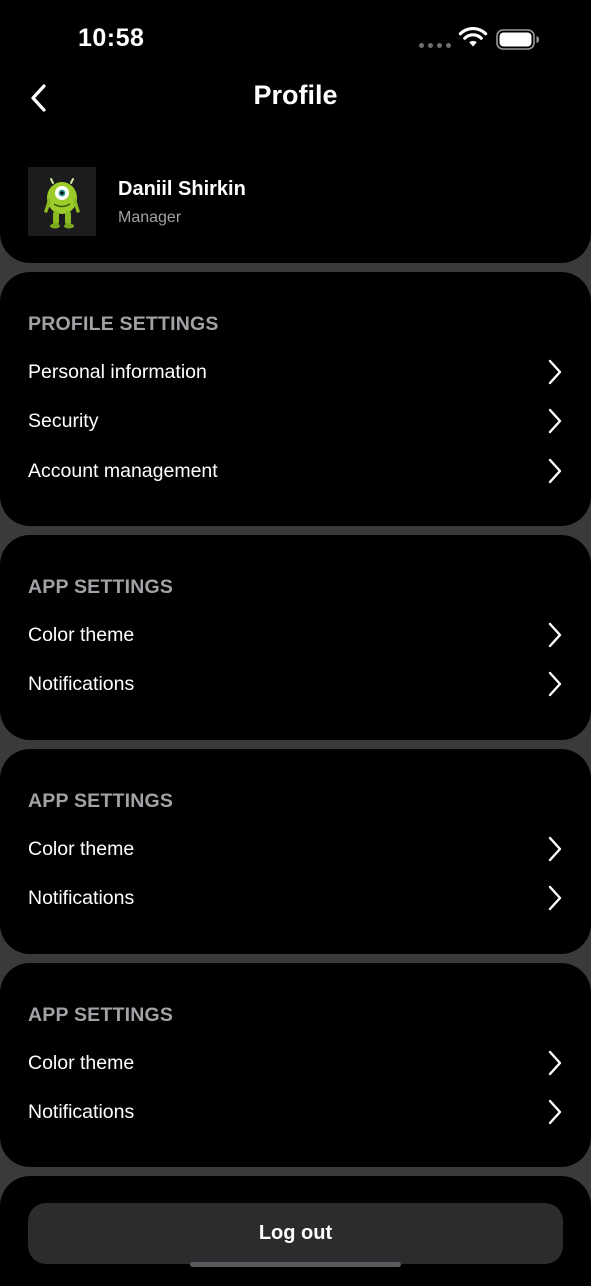  I want to click on profile-name: Daniil Shirkin, so click(182, 188).